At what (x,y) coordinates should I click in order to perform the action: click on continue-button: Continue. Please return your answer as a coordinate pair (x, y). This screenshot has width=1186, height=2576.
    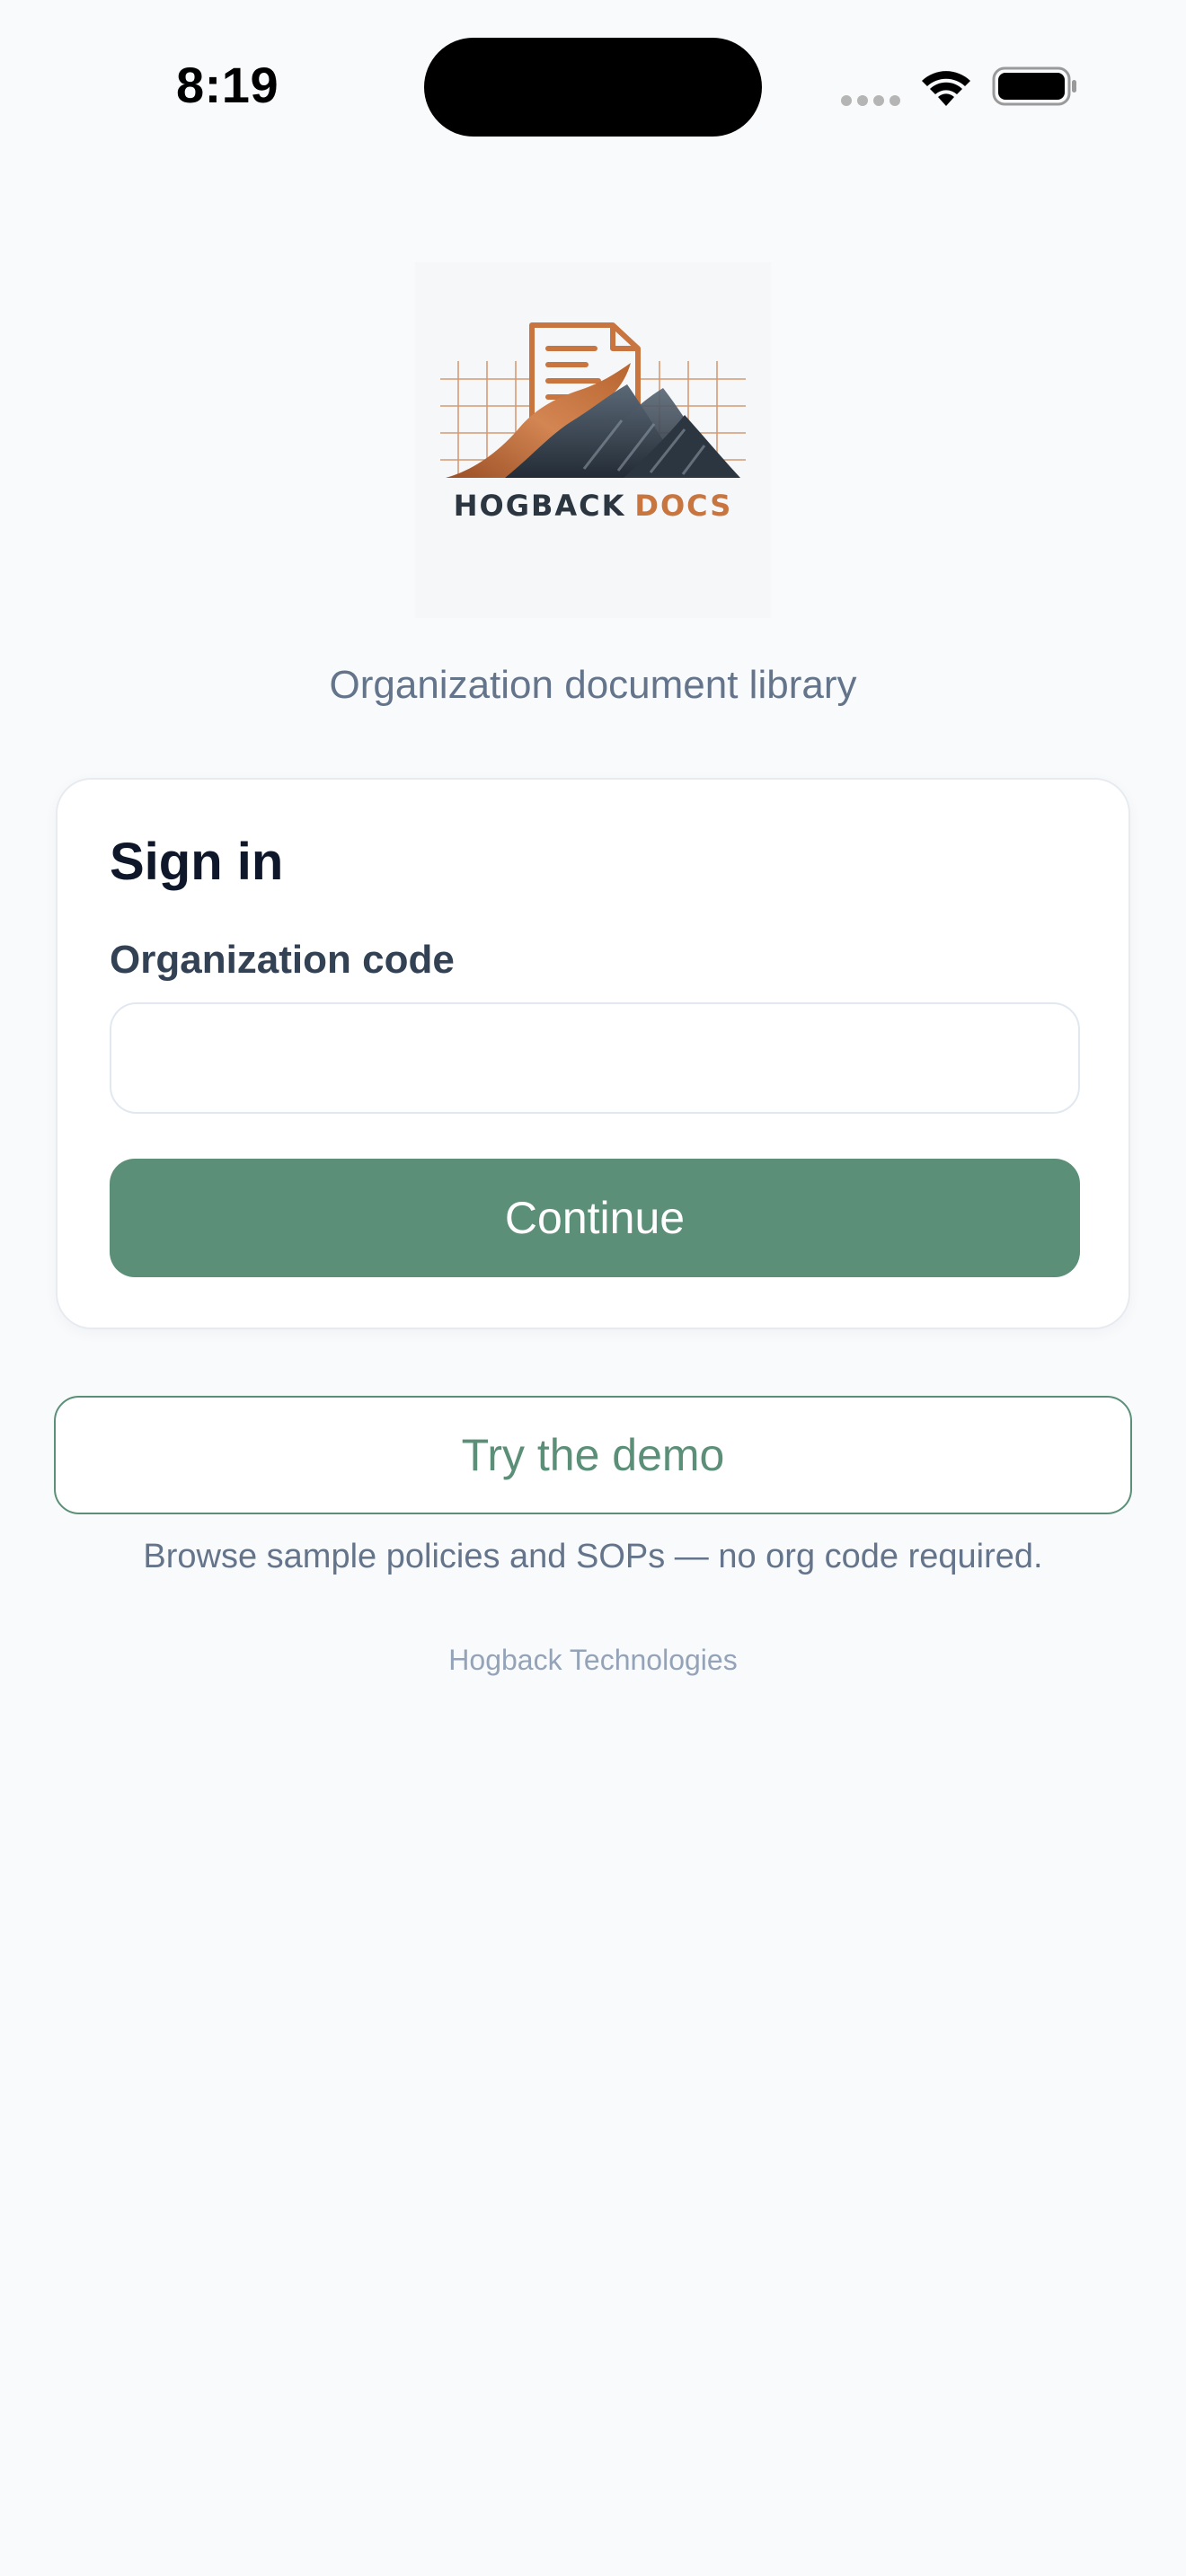
    Looking at the image, I should click on (595, 1218).